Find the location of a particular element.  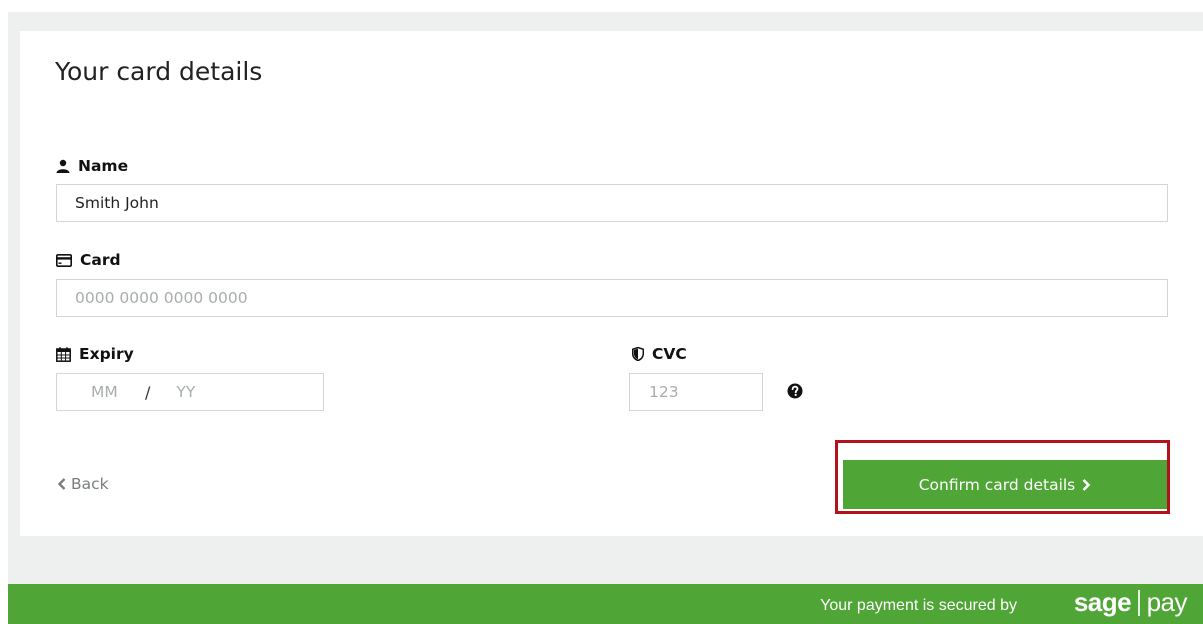

sage-pay-logo: sage pay is located at coordinates (1130, 602).